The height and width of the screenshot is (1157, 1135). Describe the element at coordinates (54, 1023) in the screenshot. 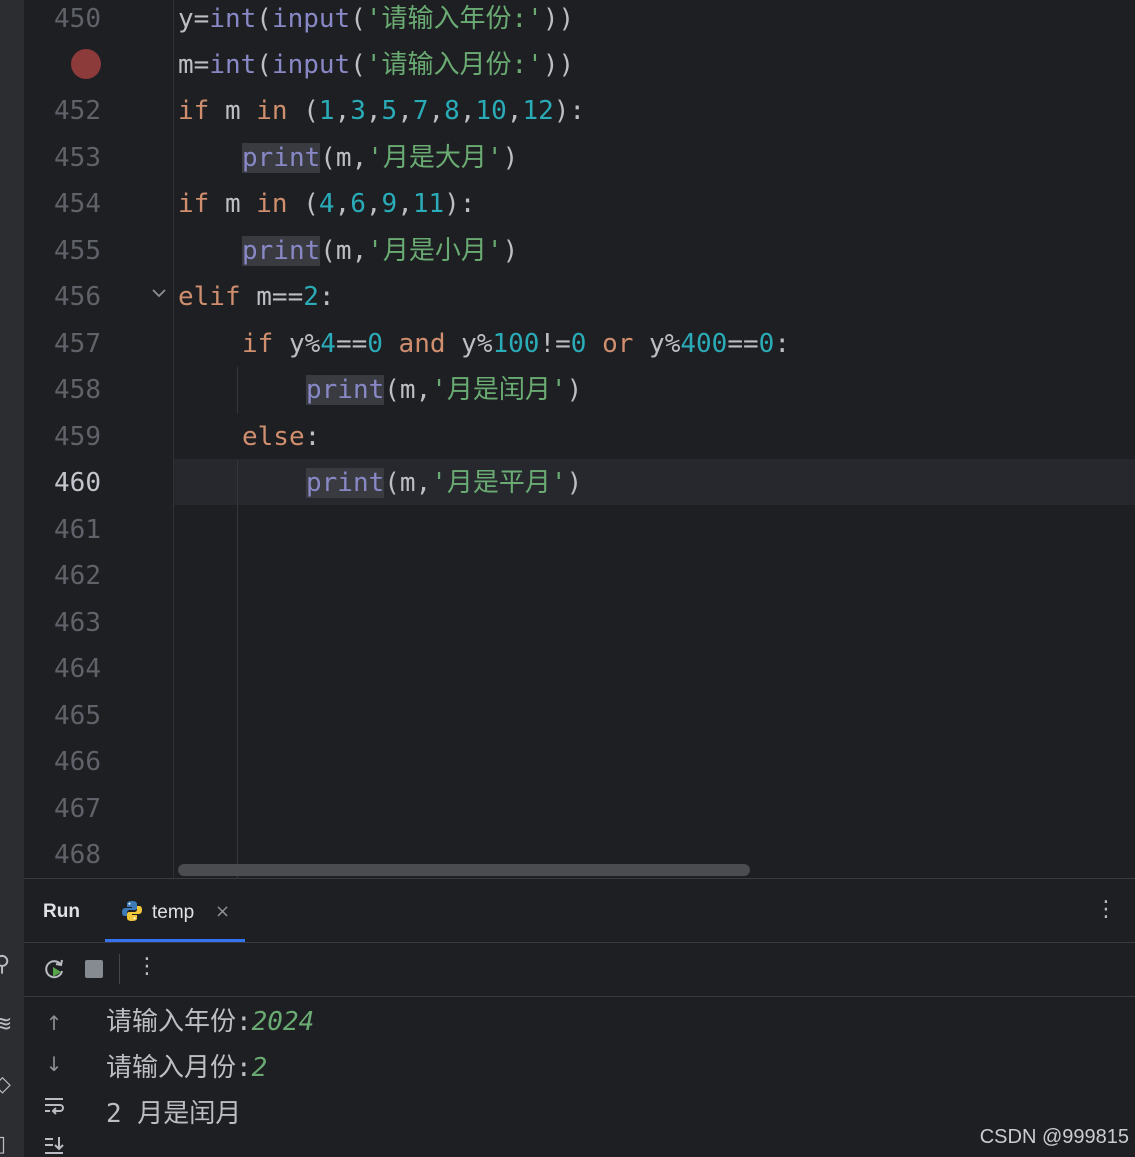

I see `scroll-up-icon: ↑` at that location.